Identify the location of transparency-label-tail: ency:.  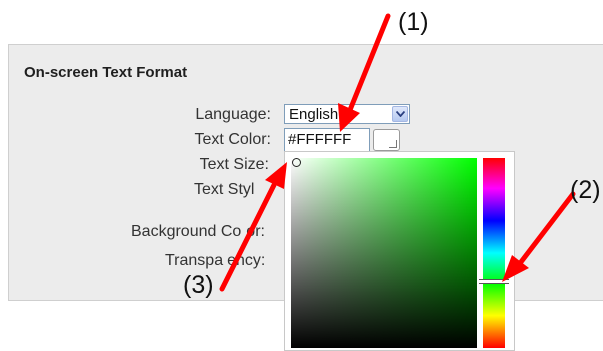
(246, 260).